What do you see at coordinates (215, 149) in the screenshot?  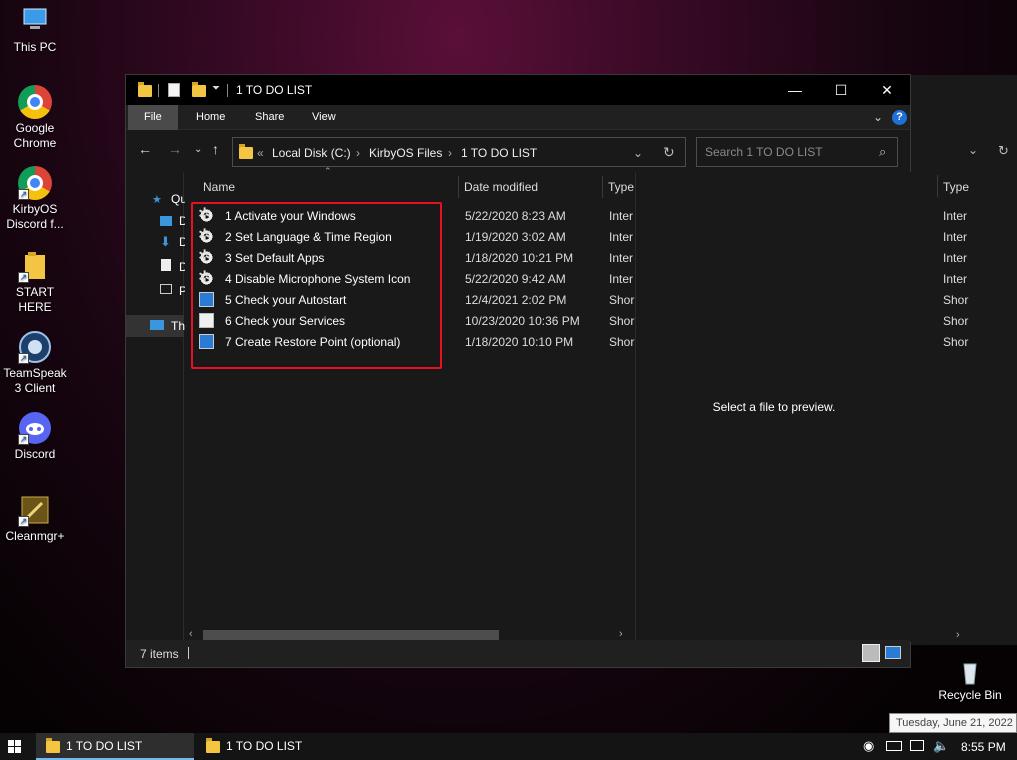 I see `up-arrow-icon: ↑` at bounding box center [215, 149].